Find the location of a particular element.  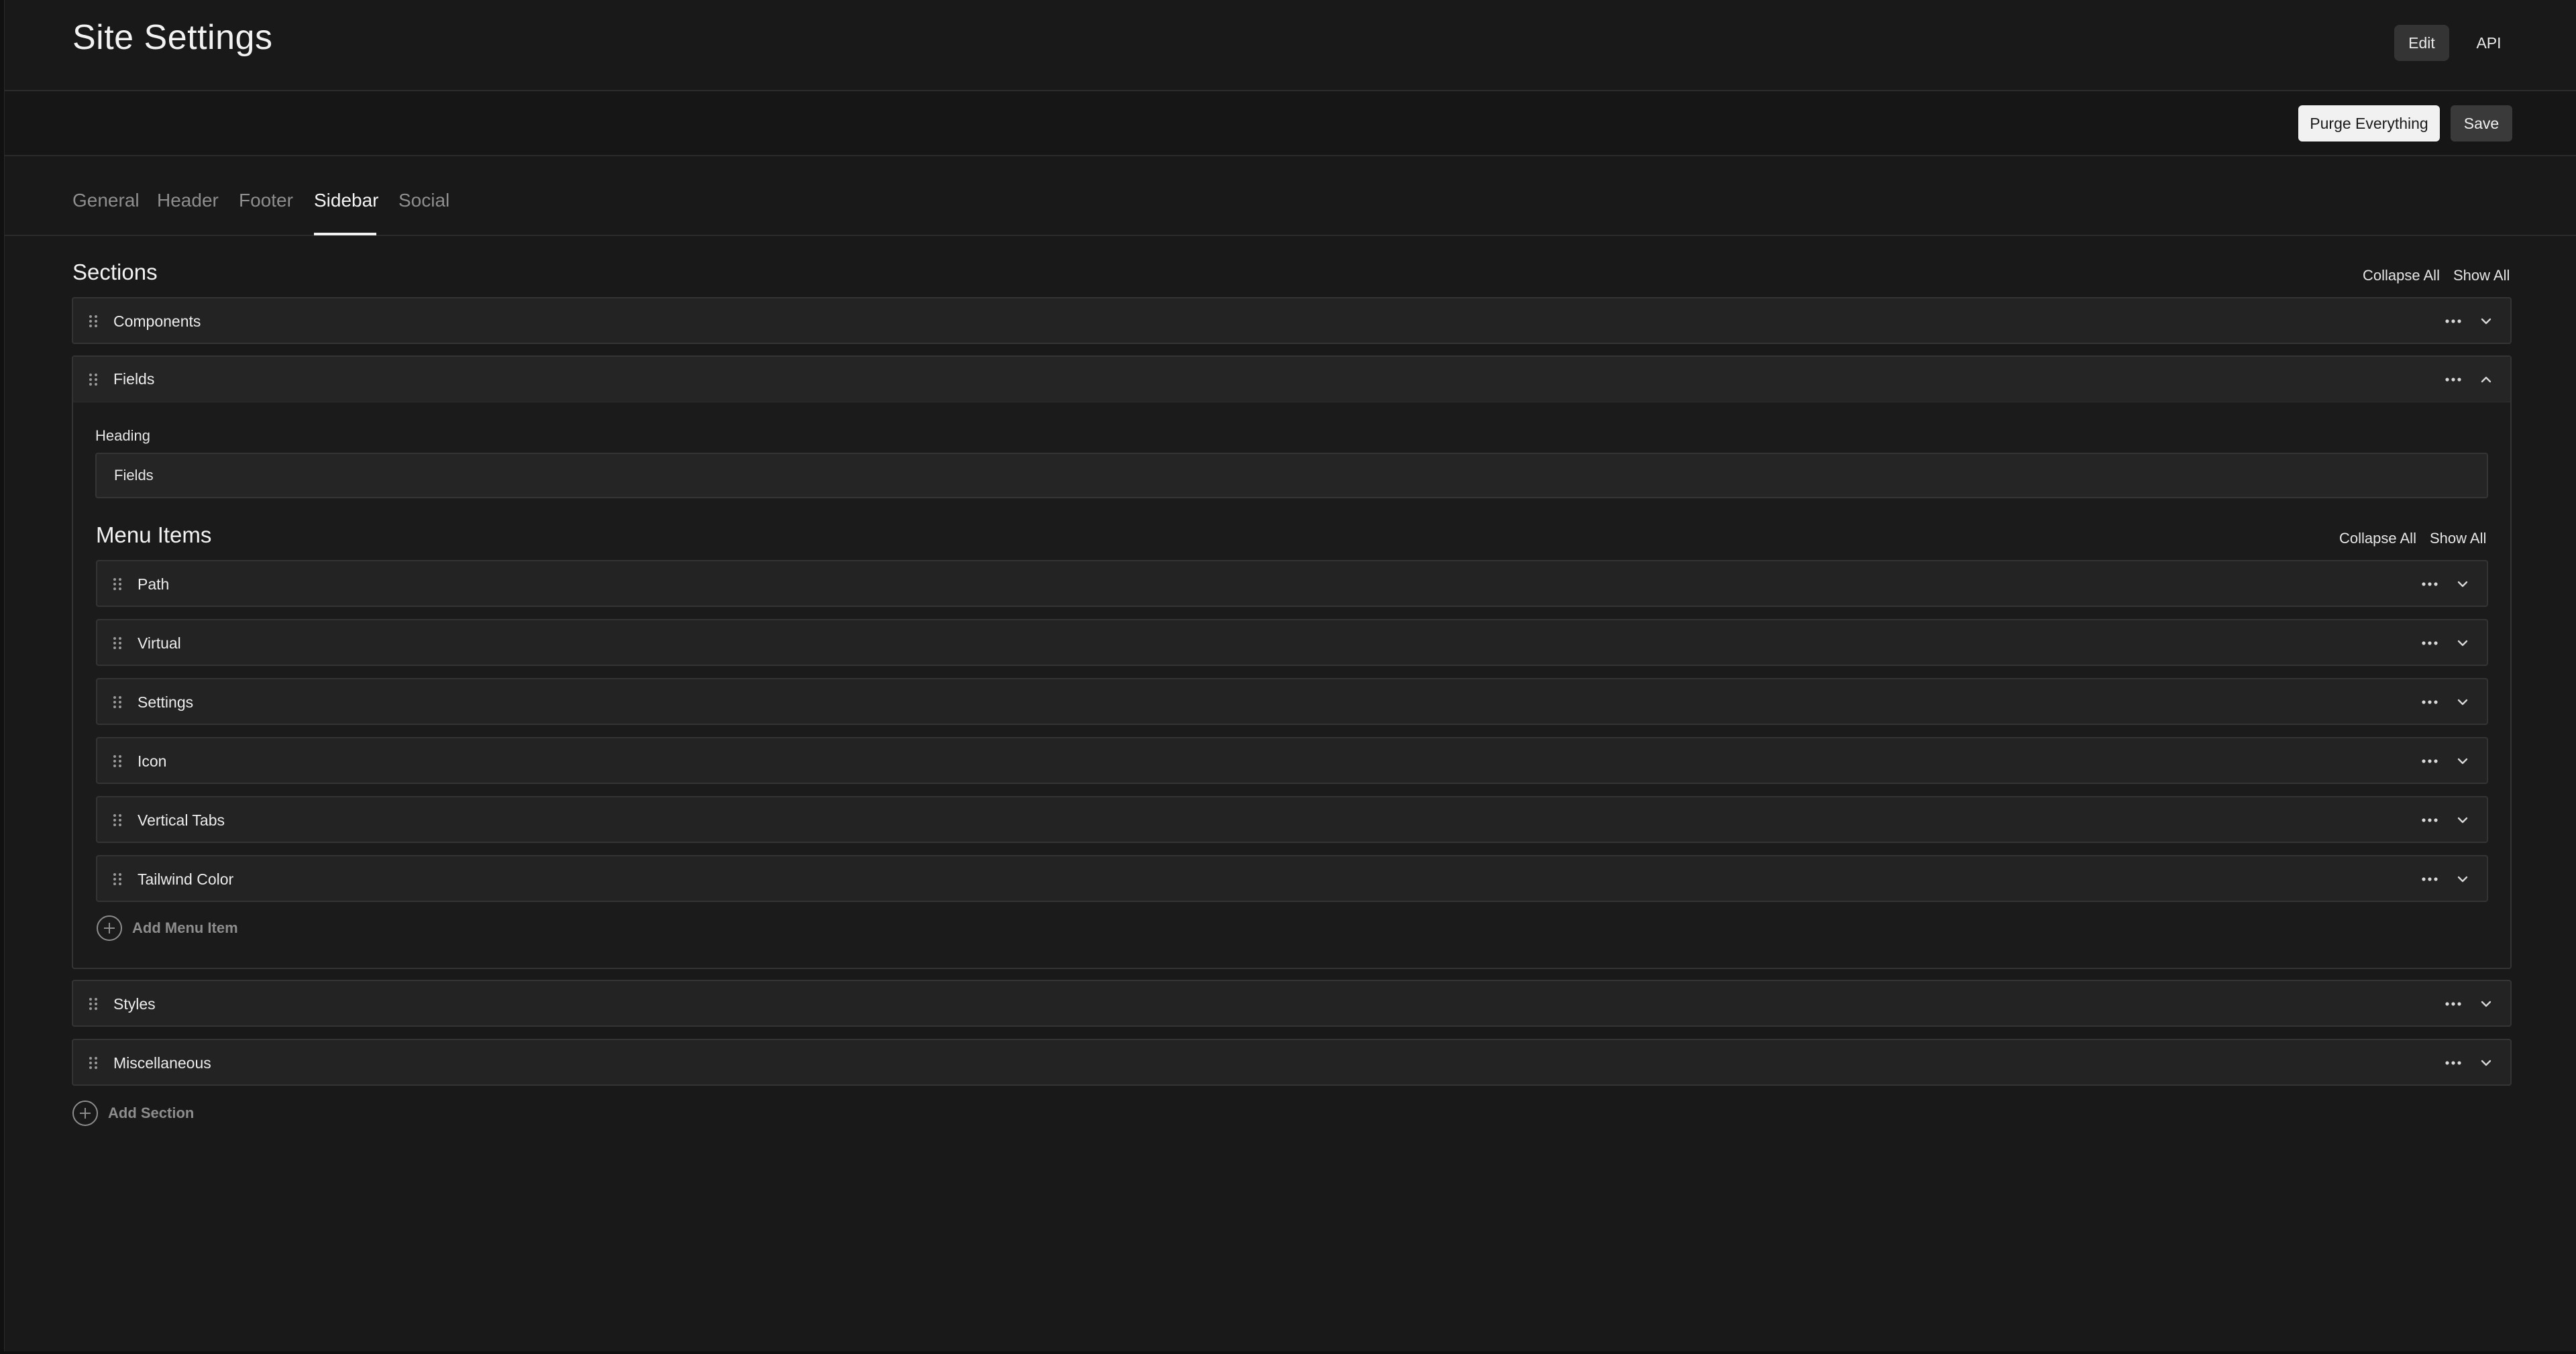

menu-item-label: Settings is located at coordinates (166, 702).